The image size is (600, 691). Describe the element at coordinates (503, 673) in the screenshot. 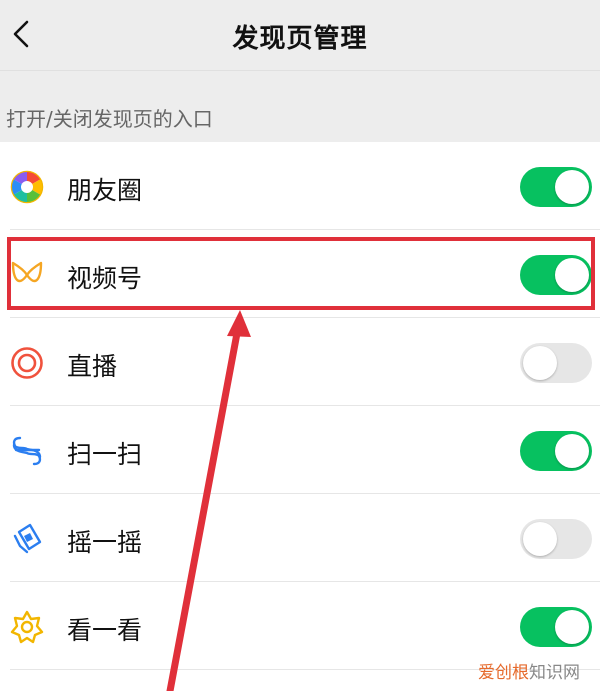

I see `watermark-part1: 爱创根` at that location.